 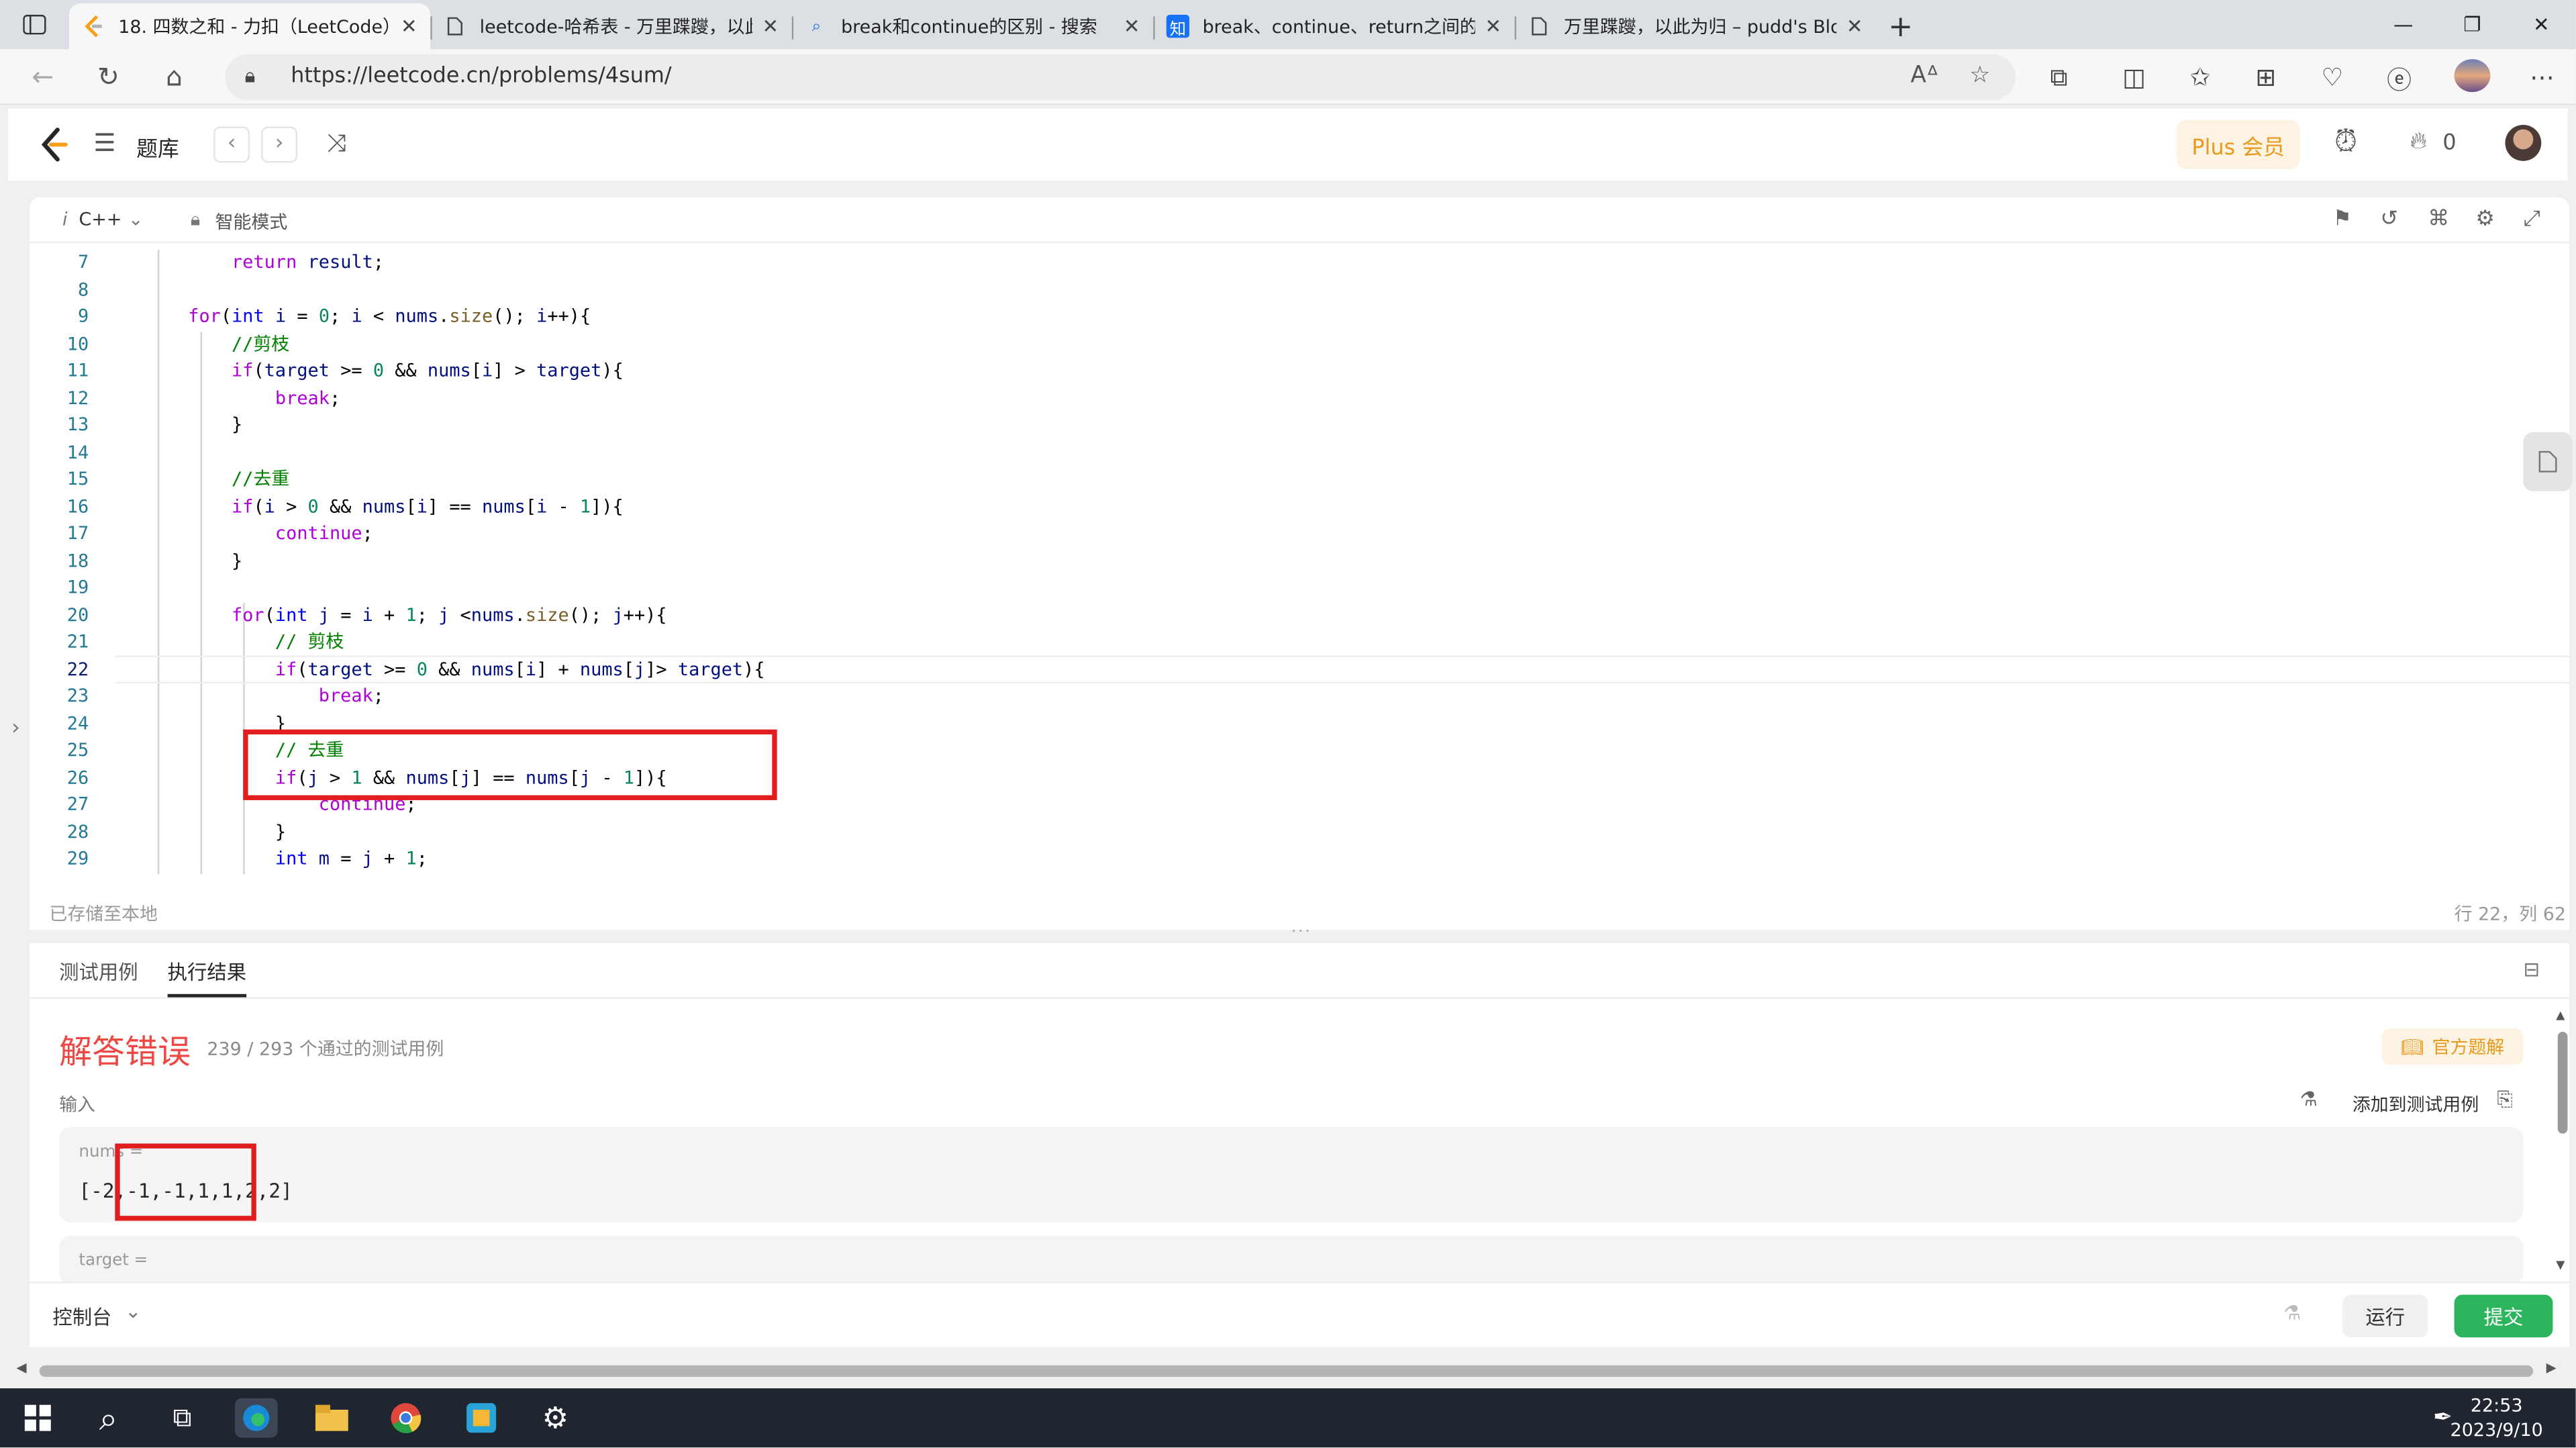 What do you see at coordinates (2345, 142) in the screenshot?
I see `alarm-clock-icon: ⏰︎` at bounding box center [2345, 142].